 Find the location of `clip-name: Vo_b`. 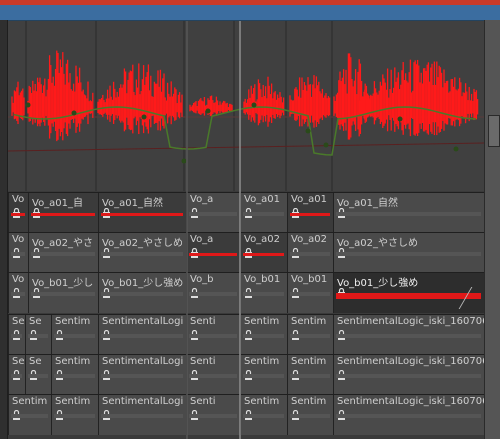

clip-name: Vo_b is located at coordinates (202, 279).